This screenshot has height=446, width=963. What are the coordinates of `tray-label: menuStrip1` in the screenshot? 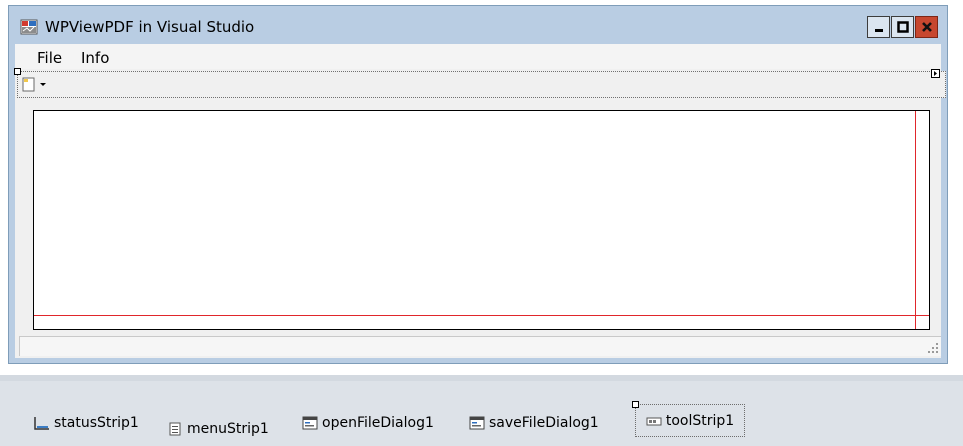 It's located at (228, 429).